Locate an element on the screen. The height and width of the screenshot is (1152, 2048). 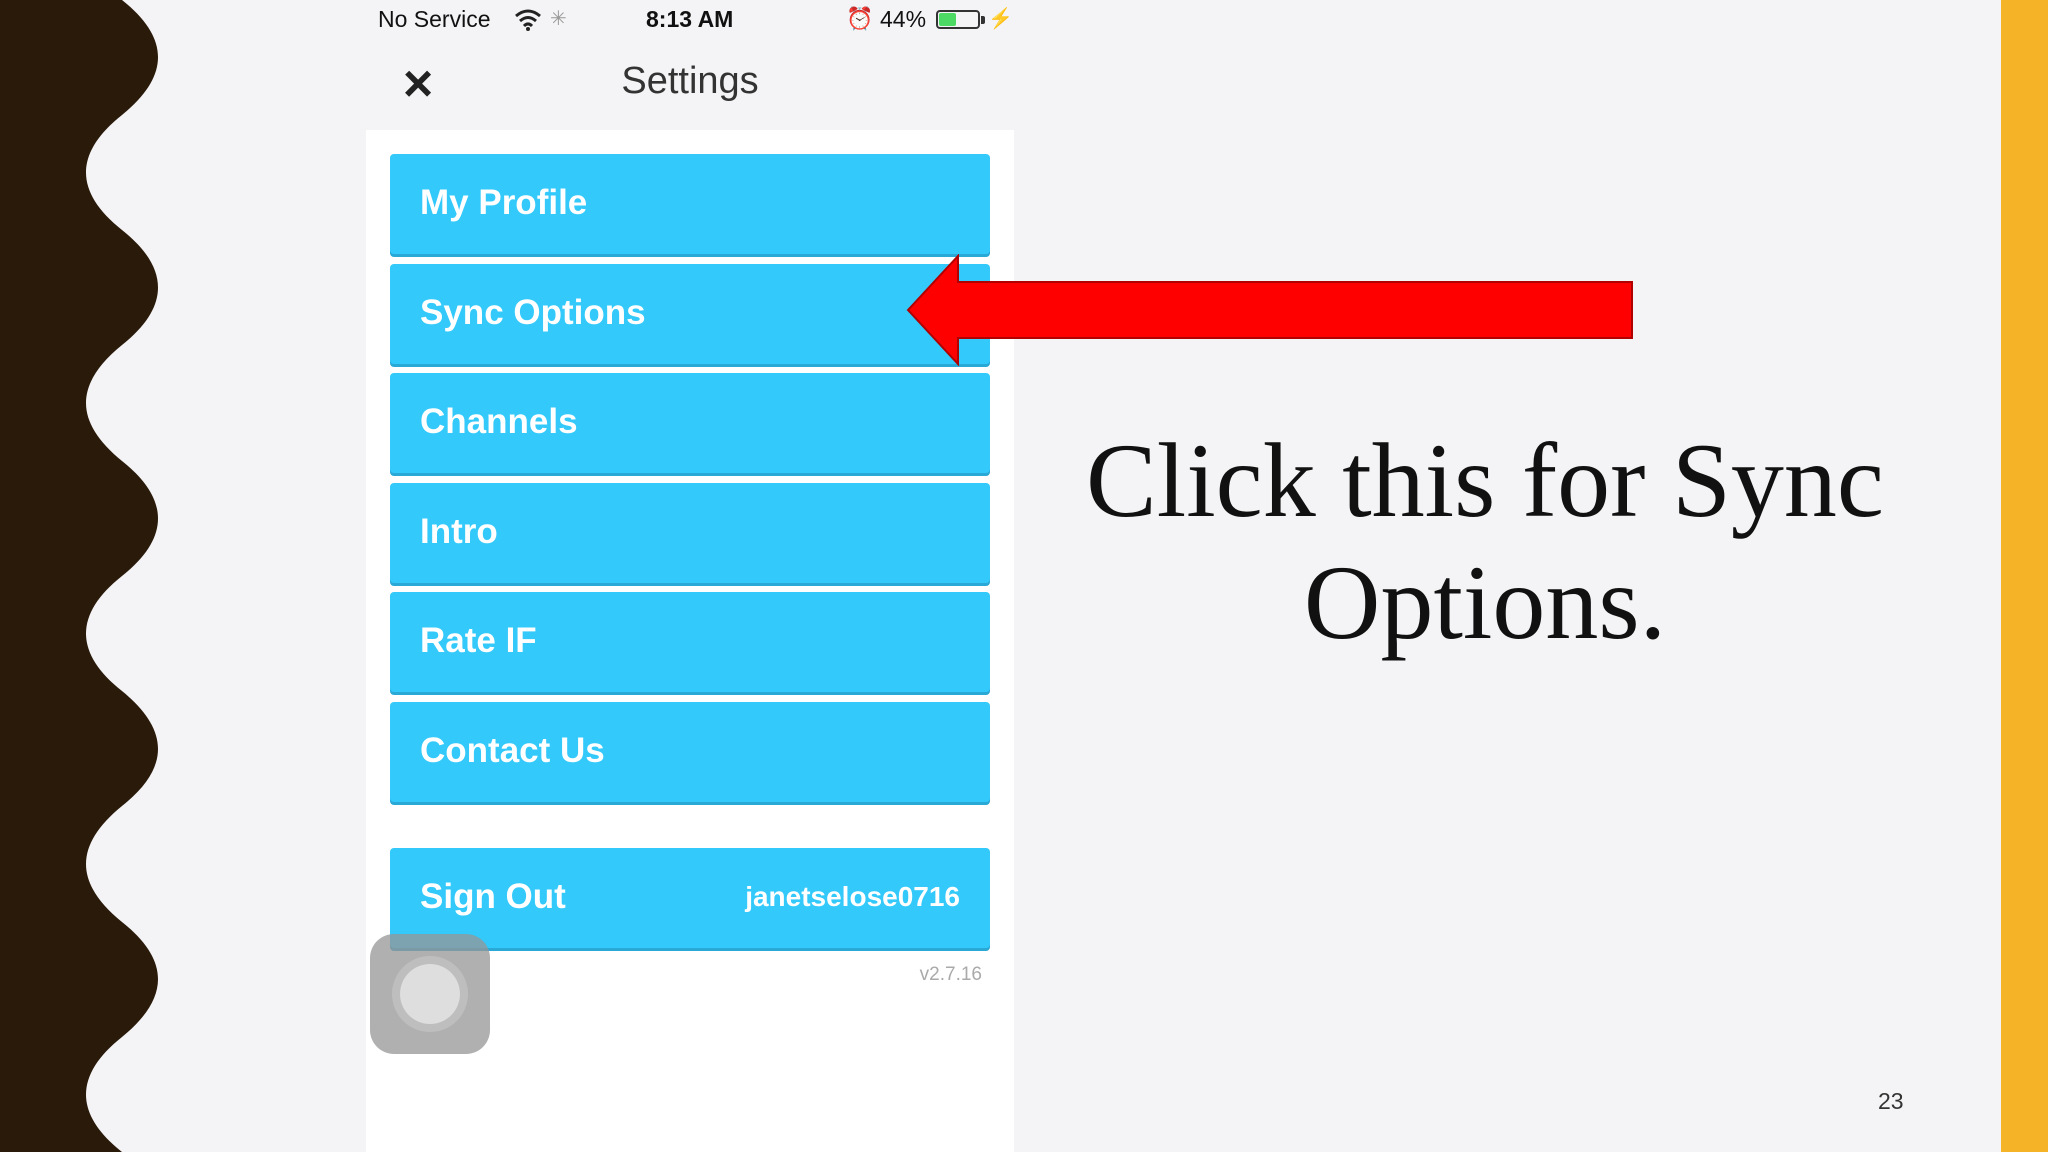
status-bar: No Service ✳ 8:13 AM ⏰ 44% ⚡ is located at coordinates (690, 20).